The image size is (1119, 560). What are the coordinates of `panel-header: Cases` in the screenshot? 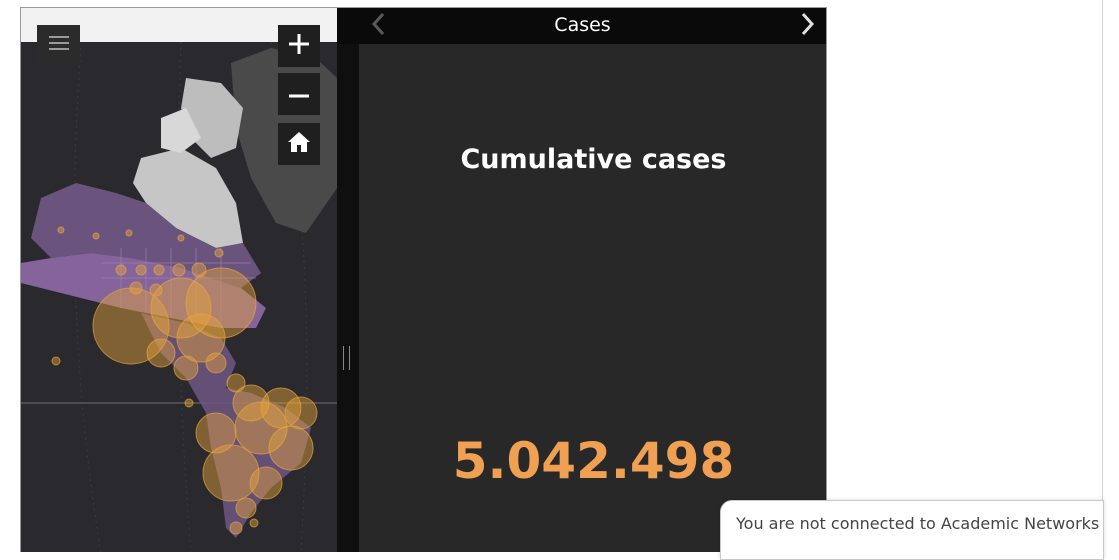 It's located at (581, 26).